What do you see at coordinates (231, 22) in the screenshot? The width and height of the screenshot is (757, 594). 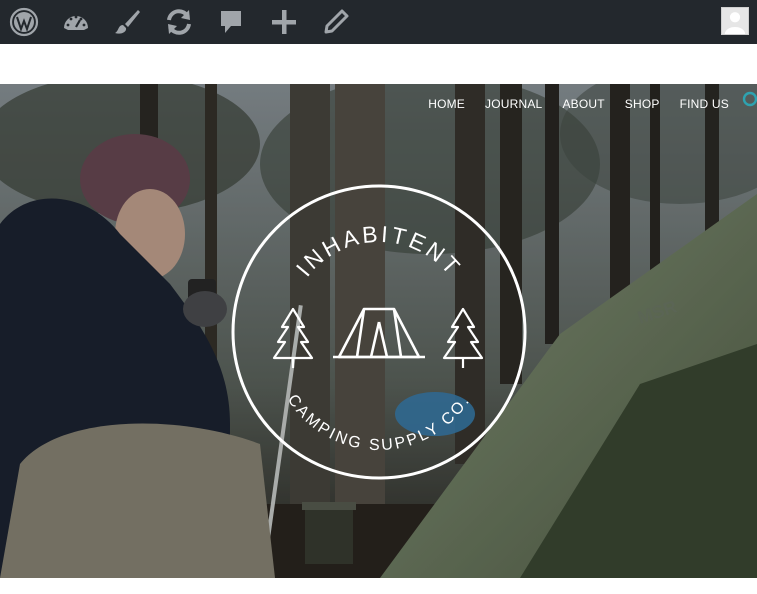 I see `comments-icon` at bounding box center [231, 22].